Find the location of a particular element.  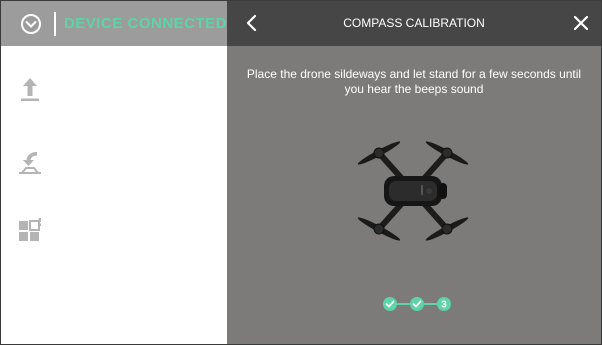

return-home-button is located at coordinates (30, 162).